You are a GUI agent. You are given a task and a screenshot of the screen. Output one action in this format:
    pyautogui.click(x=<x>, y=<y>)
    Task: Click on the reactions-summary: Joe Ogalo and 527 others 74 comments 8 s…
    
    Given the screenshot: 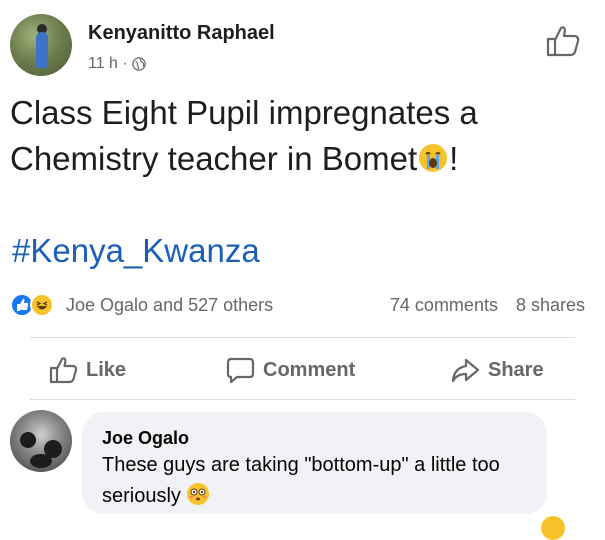 What is the action you would take?
    pyautogui.click(x=297, y=305)
    